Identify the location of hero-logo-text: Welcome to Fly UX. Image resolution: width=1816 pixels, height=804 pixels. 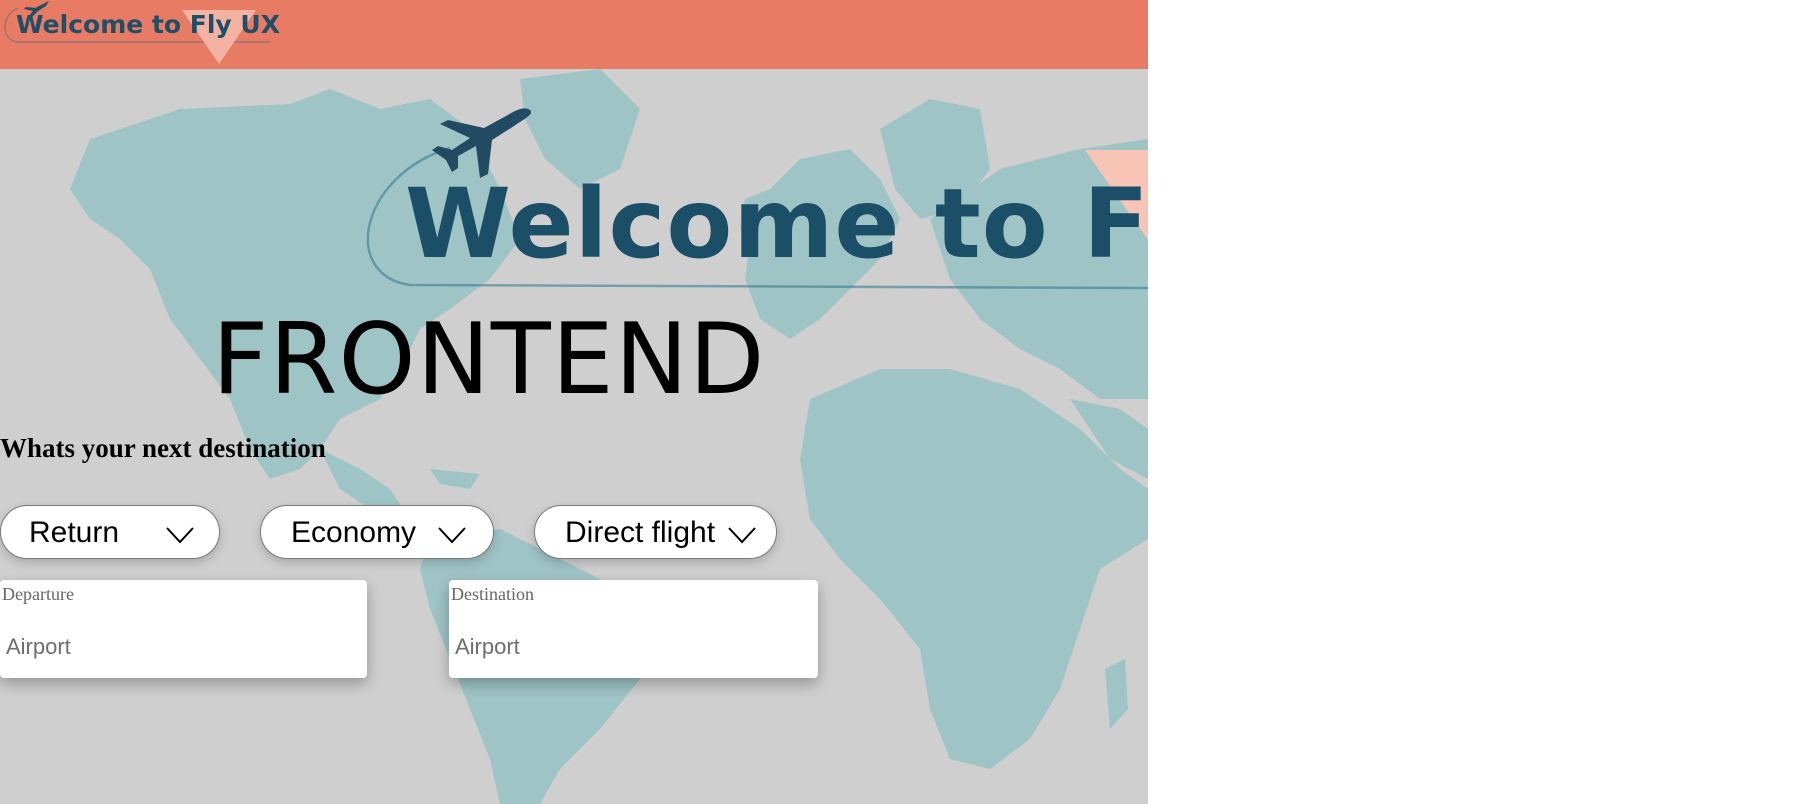
(776, 224).